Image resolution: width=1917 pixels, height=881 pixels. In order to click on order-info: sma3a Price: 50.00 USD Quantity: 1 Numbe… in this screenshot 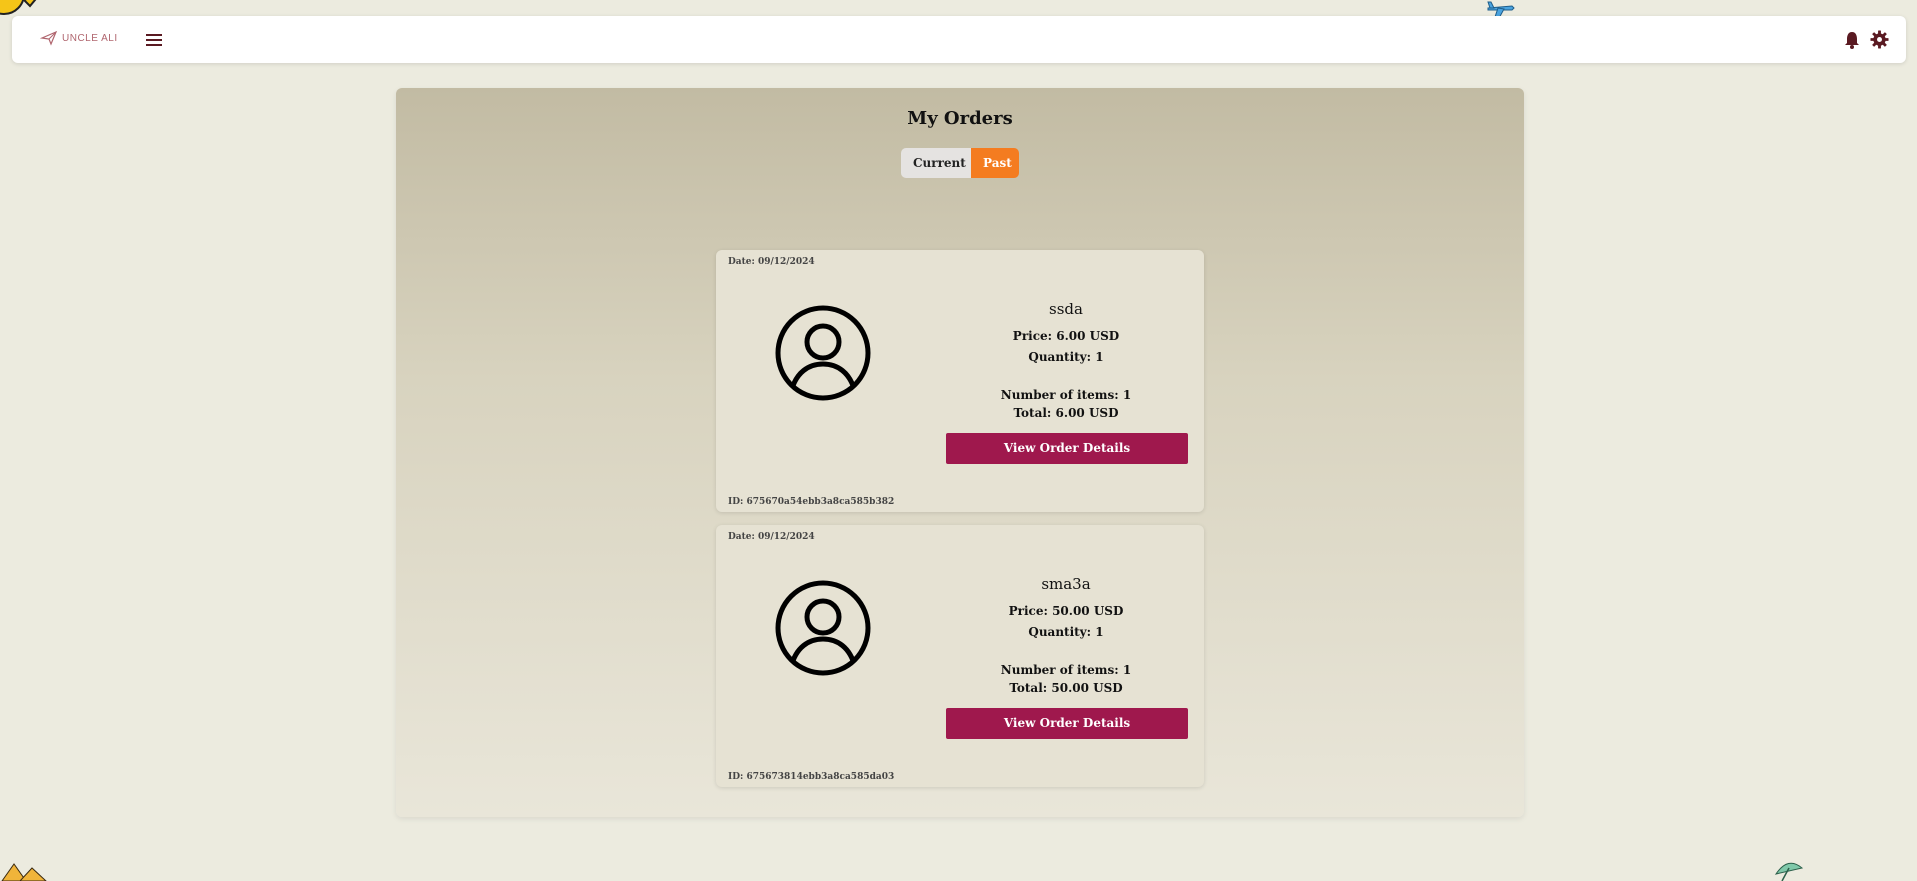, I will do `click(1066, 636)`.